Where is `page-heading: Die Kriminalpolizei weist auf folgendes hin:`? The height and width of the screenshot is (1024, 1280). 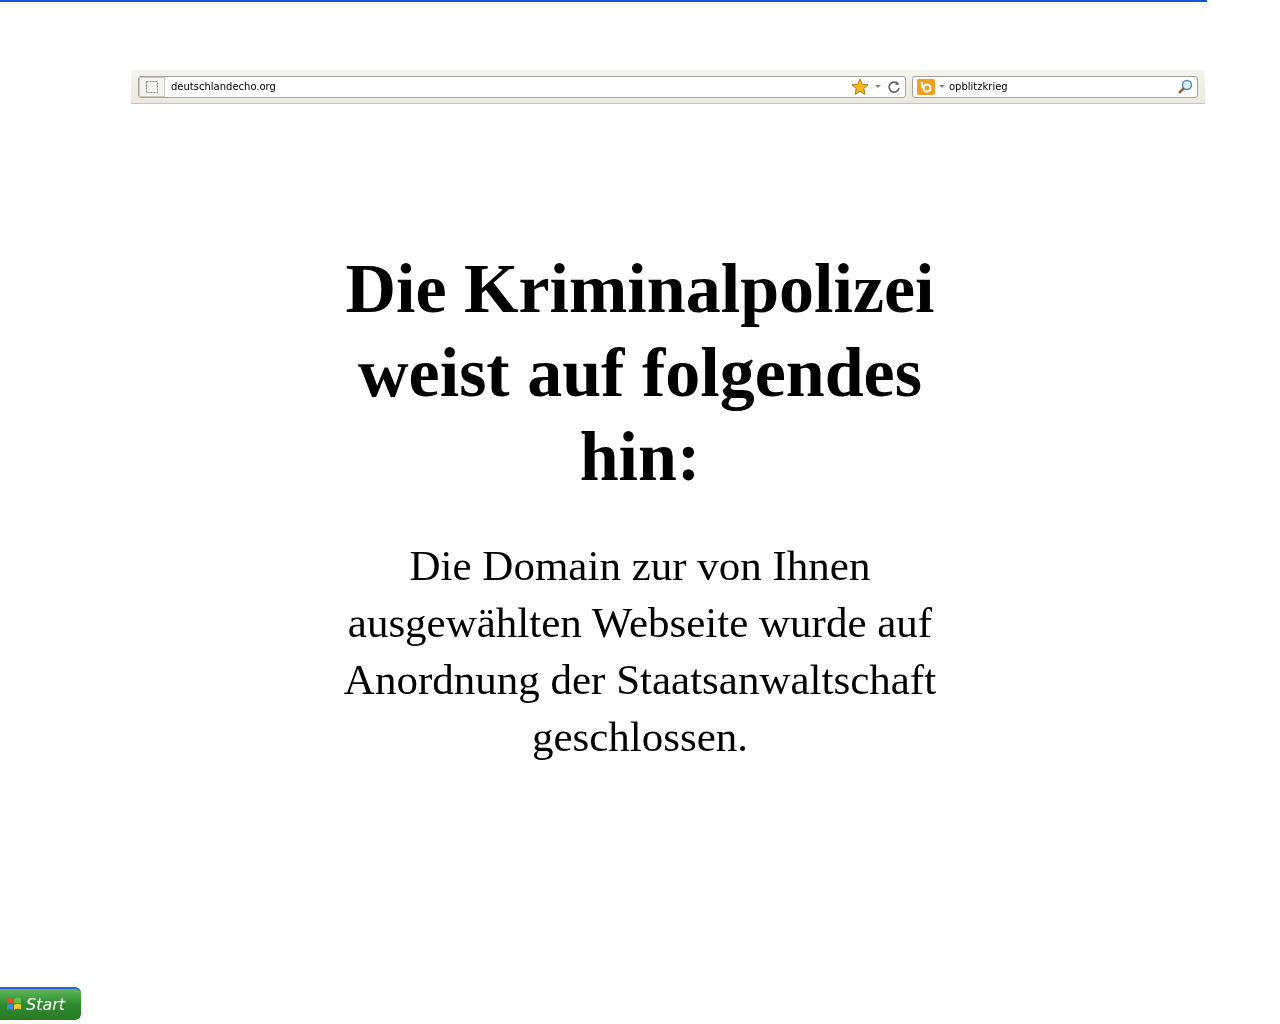
page-heading: Die Kriminalpolizei weist auf folgendes hin: is located at coordinates (640, 373).